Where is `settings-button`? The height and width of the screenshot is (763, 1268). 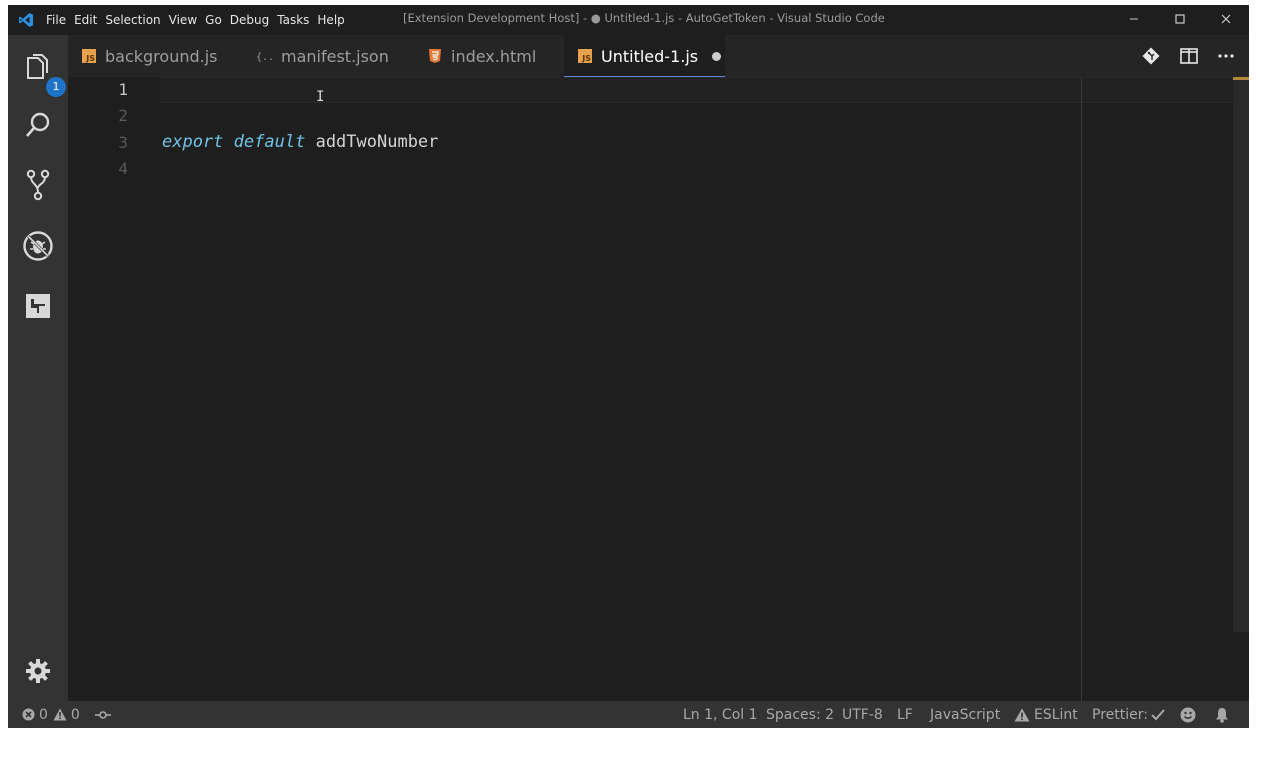
settings-button is located at coordinates (38, 671).